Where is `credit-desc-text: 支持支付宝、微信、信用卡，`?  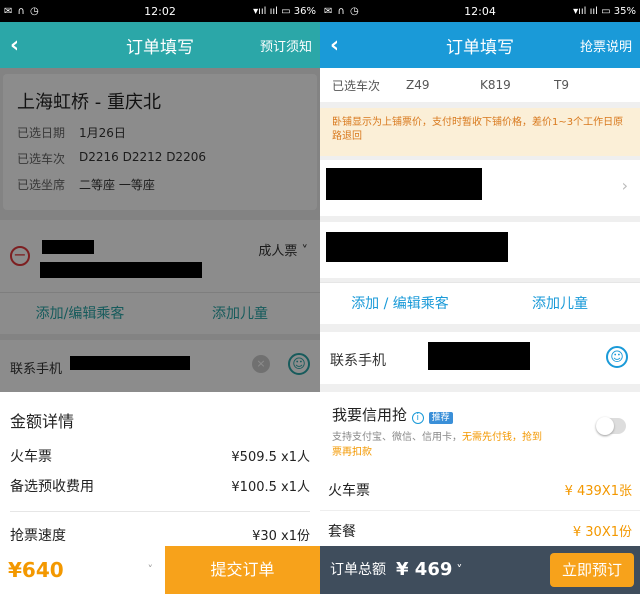 credit-desc-text: 支持支付宝、微信、信用卡， is located at coordinates (397, 437).